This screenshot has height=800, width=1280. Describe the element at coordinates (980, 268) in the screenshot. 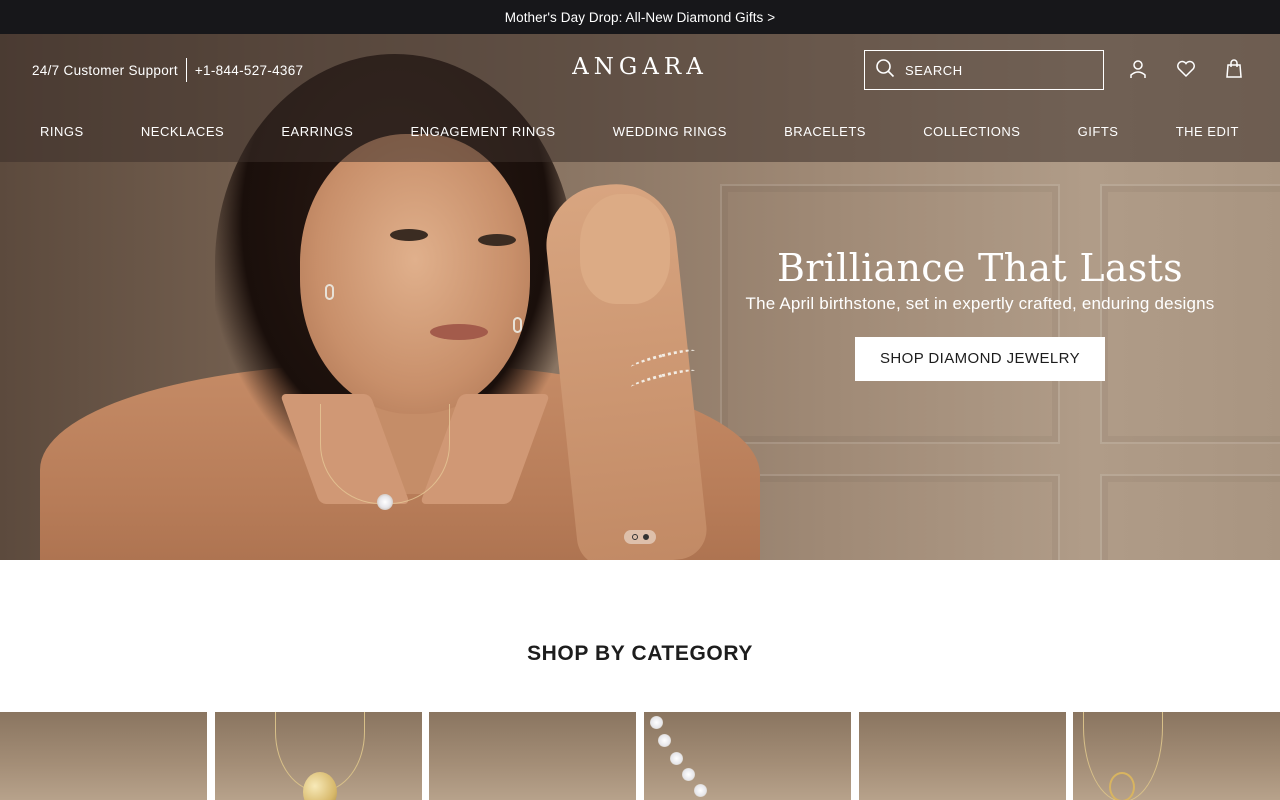

I see `hero-title: Brilliance That Lasts` at that location.